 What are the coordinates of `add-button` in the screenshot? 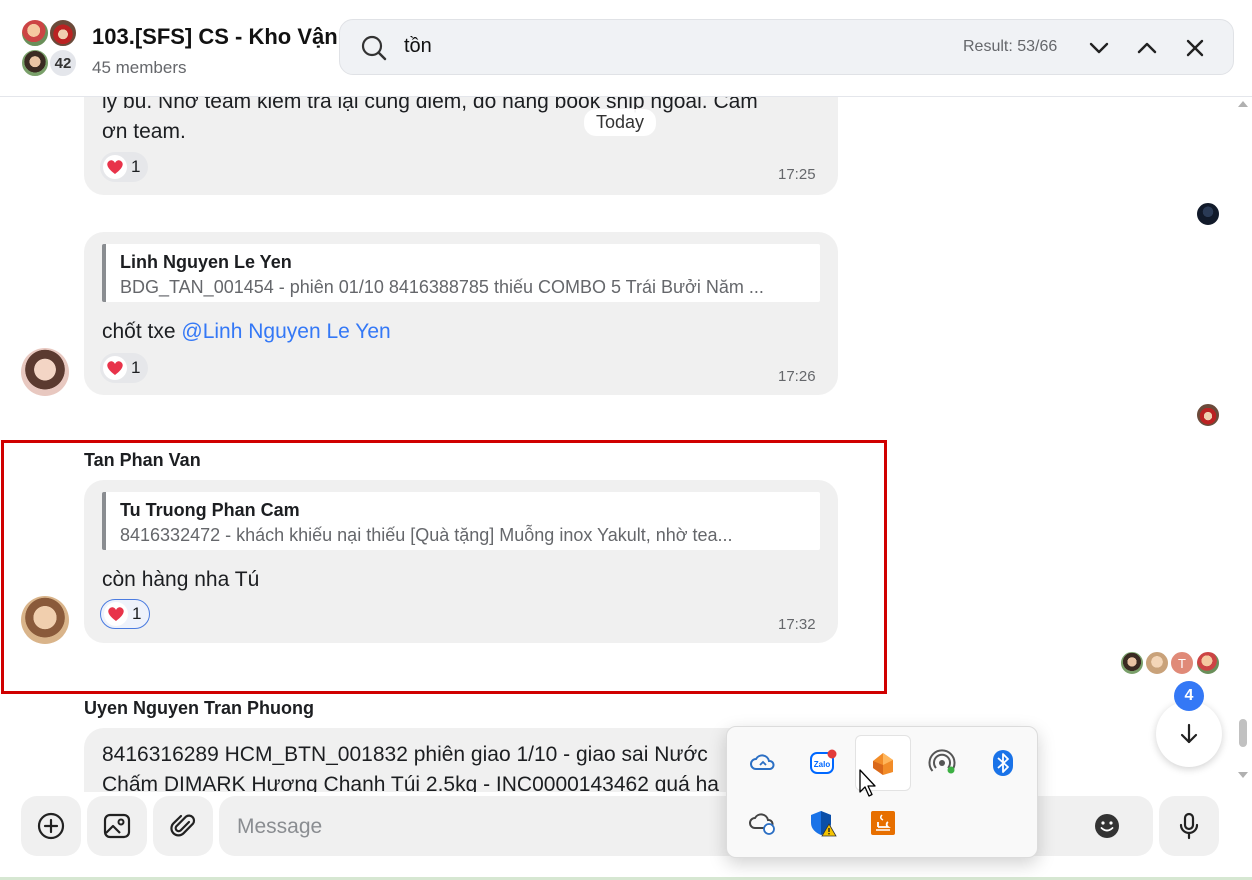 It's located at (51, 826).